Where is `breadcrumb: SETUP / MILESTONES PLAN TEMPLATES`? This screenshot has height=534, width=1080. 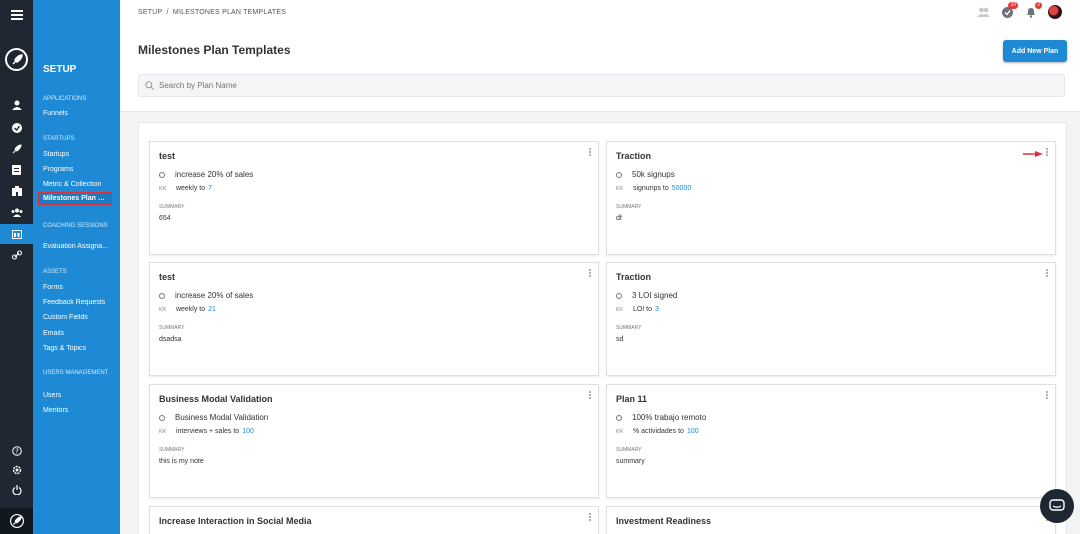 breadcrumb: SETUP / MILESTONES PLAN TEMPLATES is located at coordinates (212, 12).